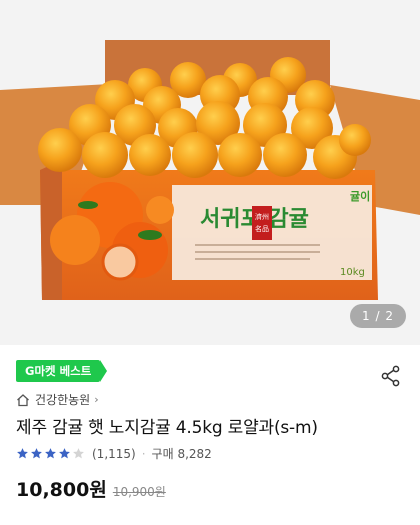  I want to click on gallery-page-indicator: 1 / 2, so click(378, 316).